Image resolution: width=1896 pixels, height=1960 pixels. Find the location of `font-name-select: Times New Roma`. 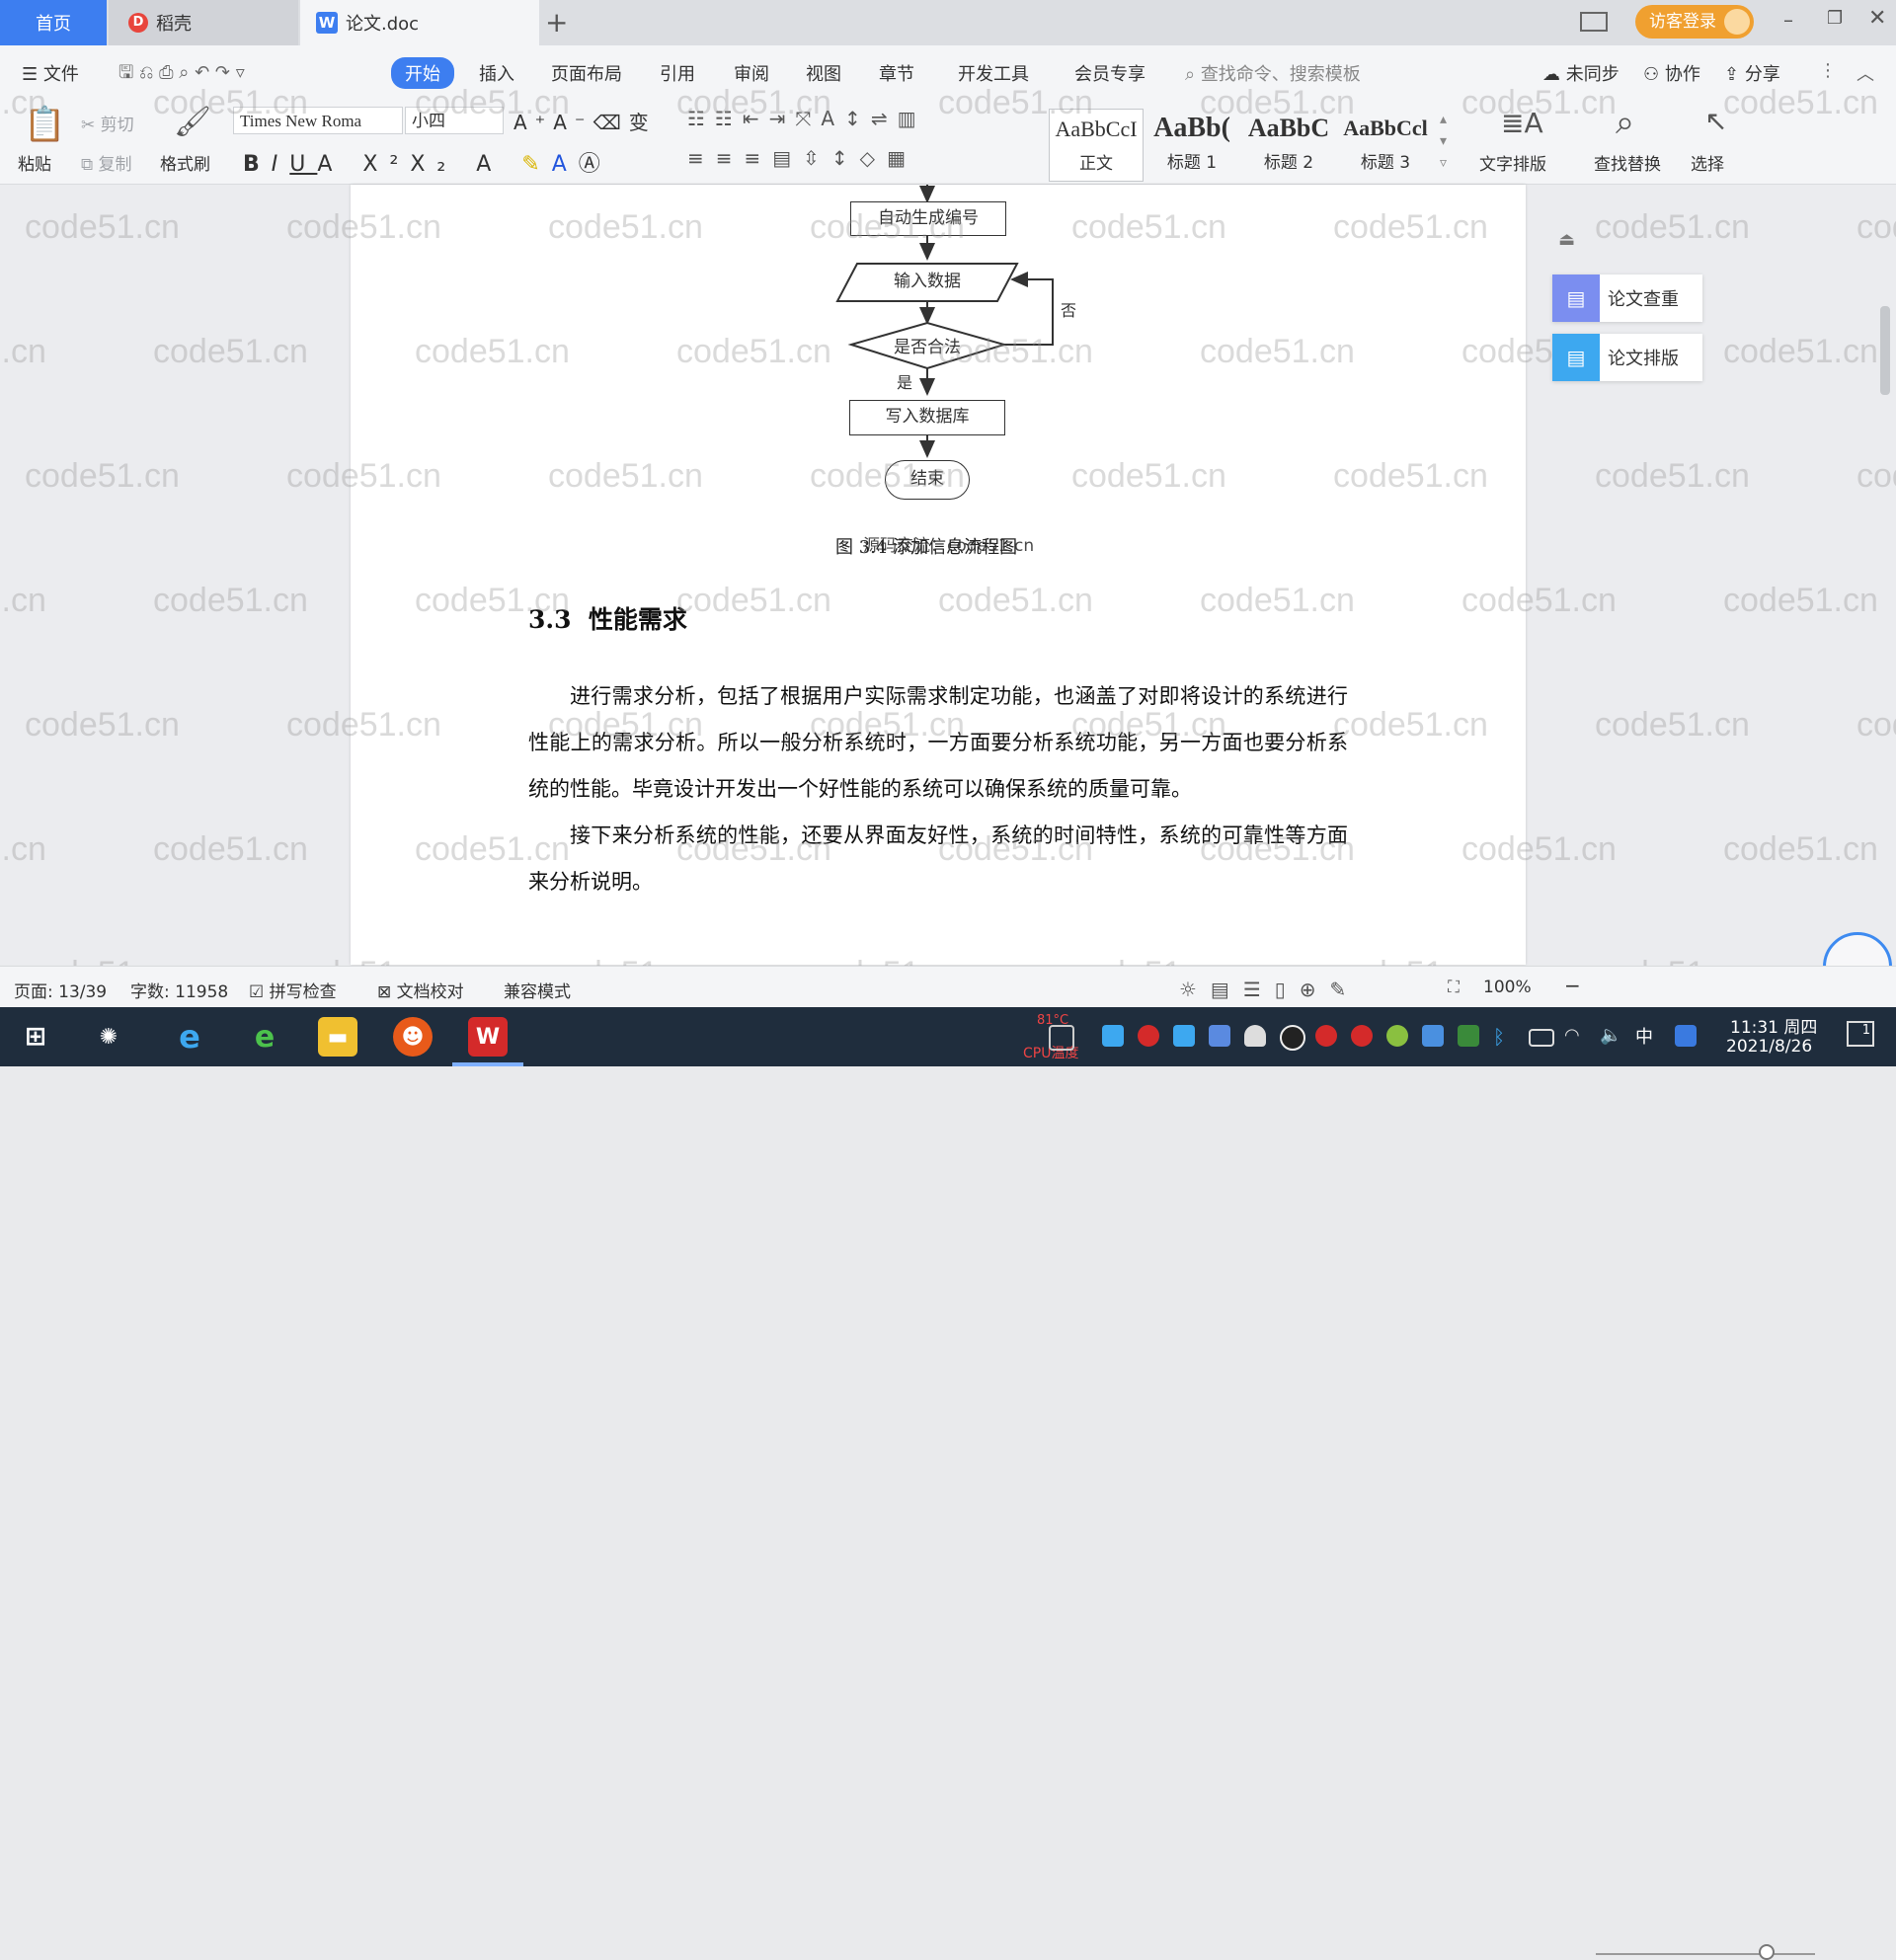

font-name-select: Times New Roma is located at coordinates (318, 120).